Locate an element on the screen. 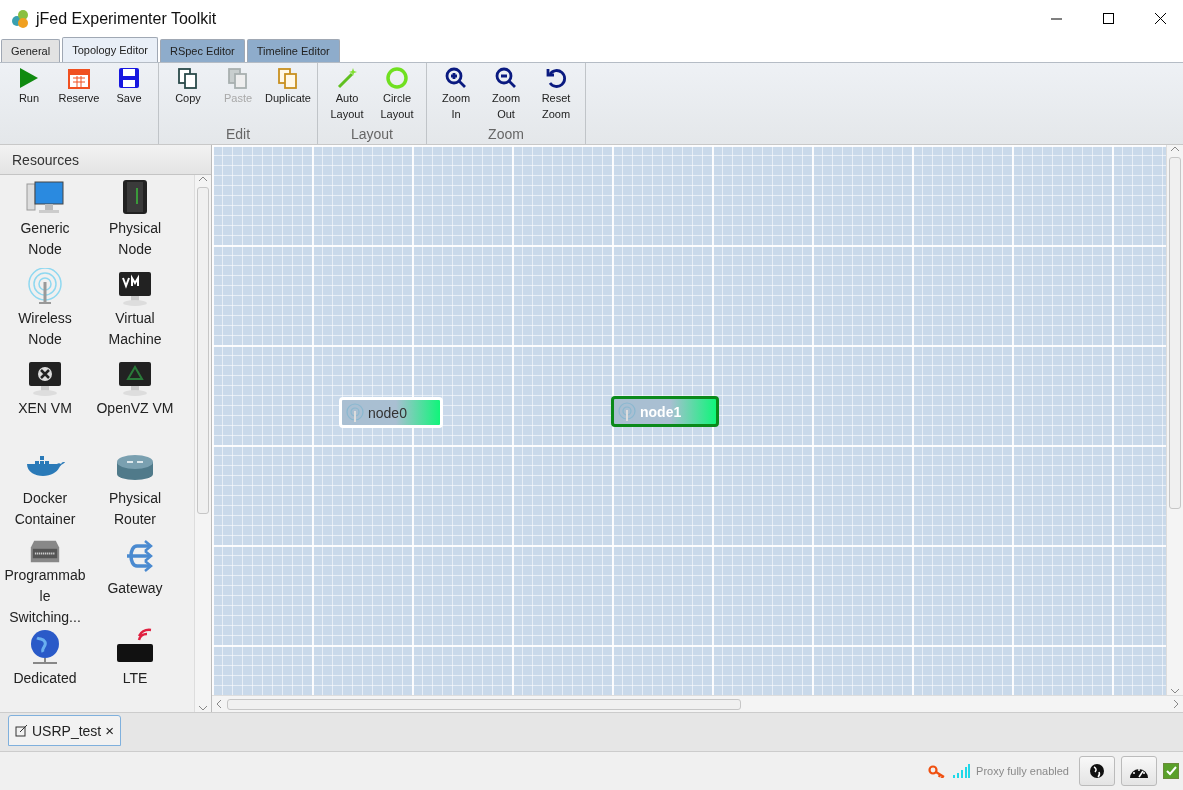 The image size is (1183, 790). zoom-out-icon is located at coordinates (506, 78).